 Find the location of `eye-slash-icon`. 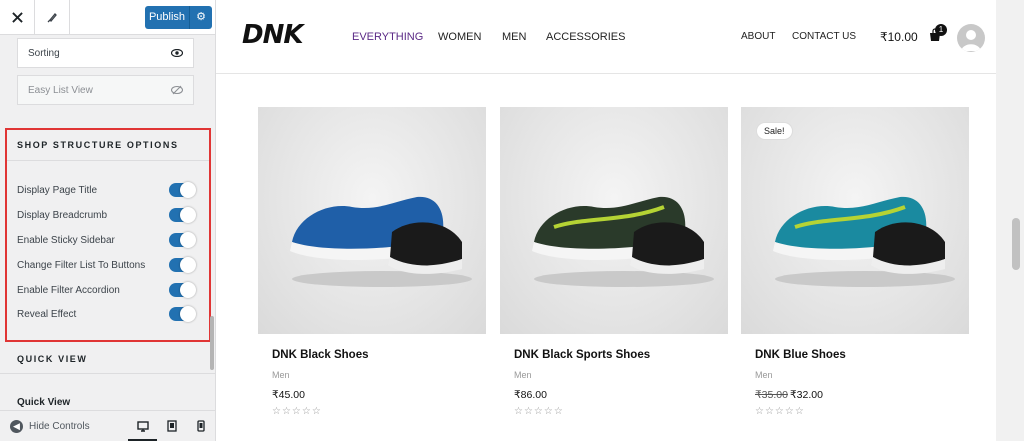

eye-slash-icon is located at coordinates (177, 90).